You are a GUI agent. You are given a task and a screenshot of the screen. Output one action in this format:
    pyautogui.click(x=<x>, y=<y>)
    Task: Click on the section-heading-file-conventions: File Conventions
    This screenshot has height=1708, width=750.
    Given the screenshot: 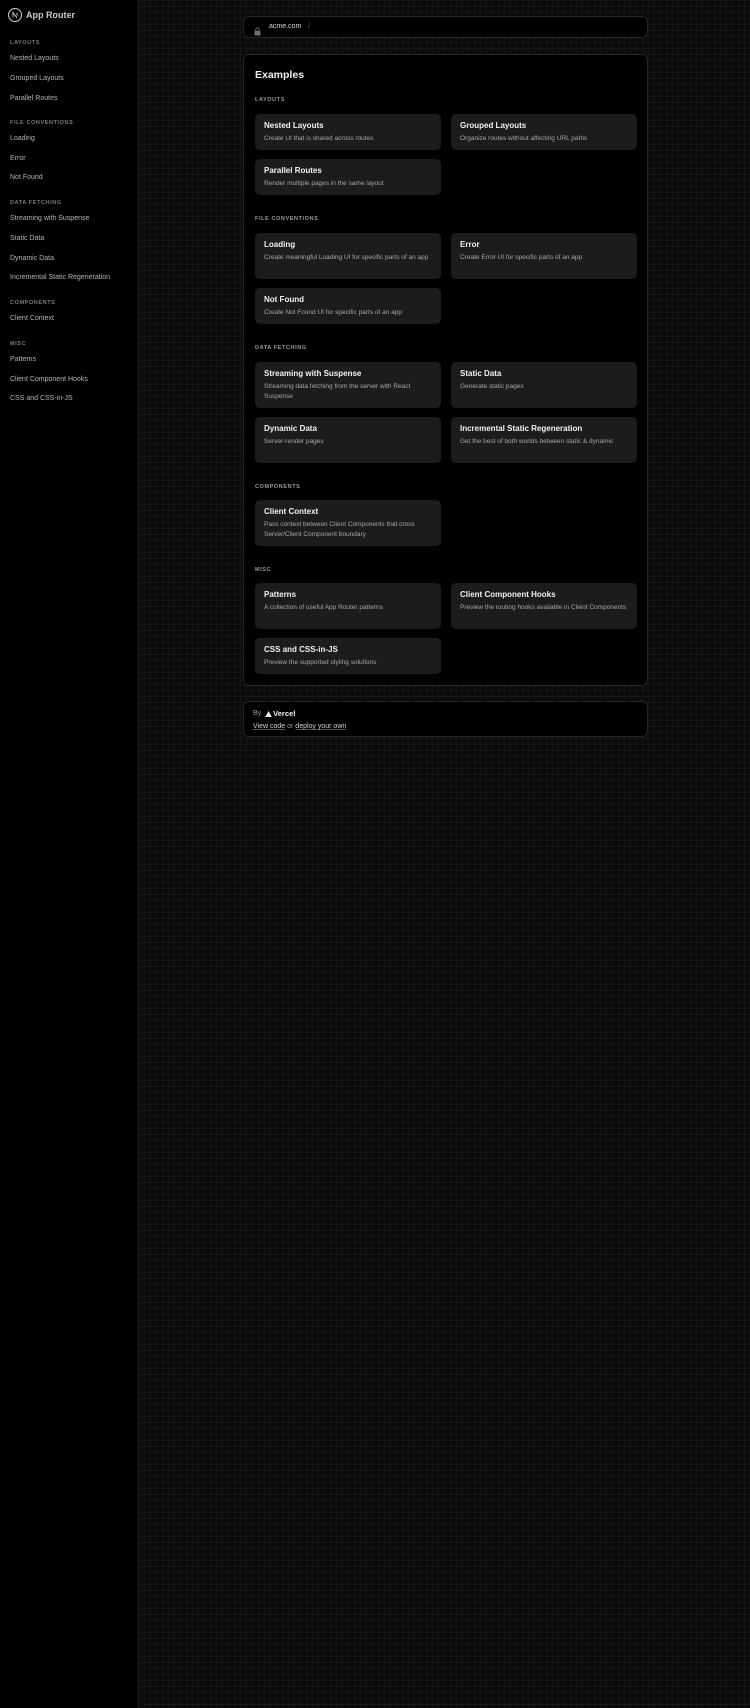 What is the action you would take?
    pyautogui.click(x=287, y=219)
    